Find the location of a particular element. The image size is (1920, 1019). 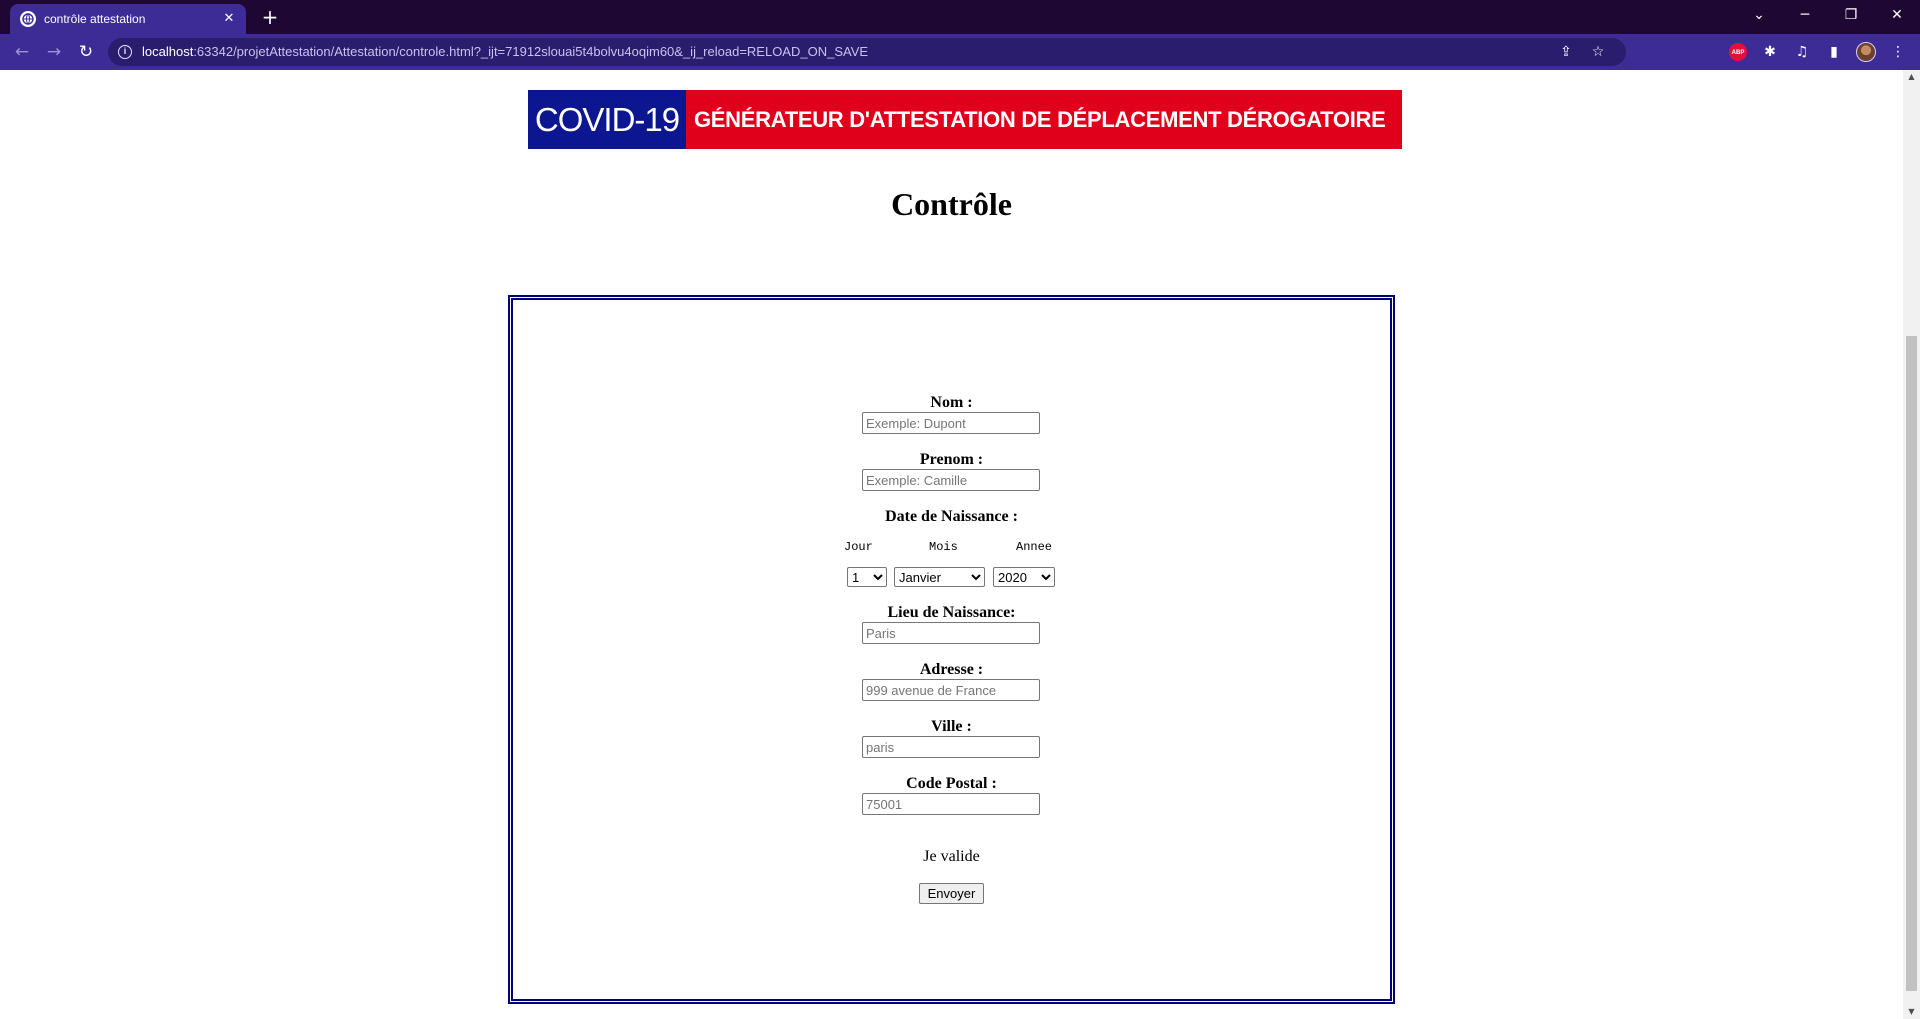

prenom-label: Prenom : is located at coordinates (951, 459).